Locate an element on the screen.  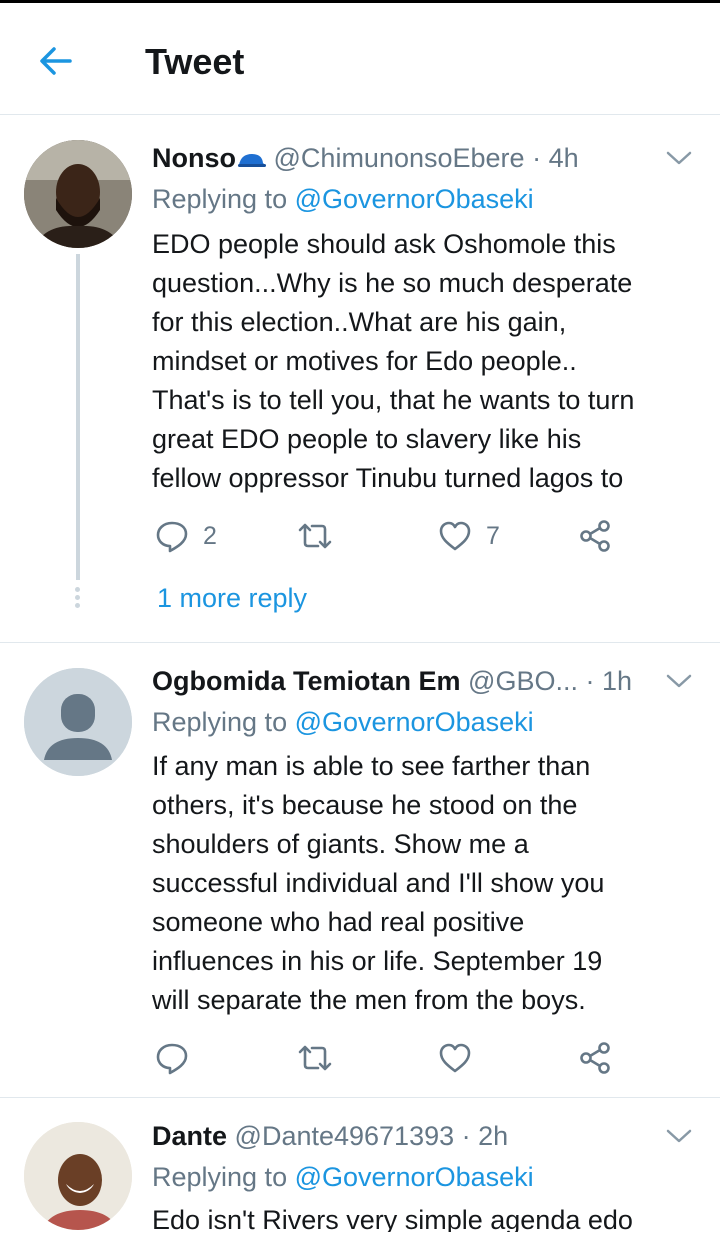
tweet-time: 4h is located at coordinates (563, 158).